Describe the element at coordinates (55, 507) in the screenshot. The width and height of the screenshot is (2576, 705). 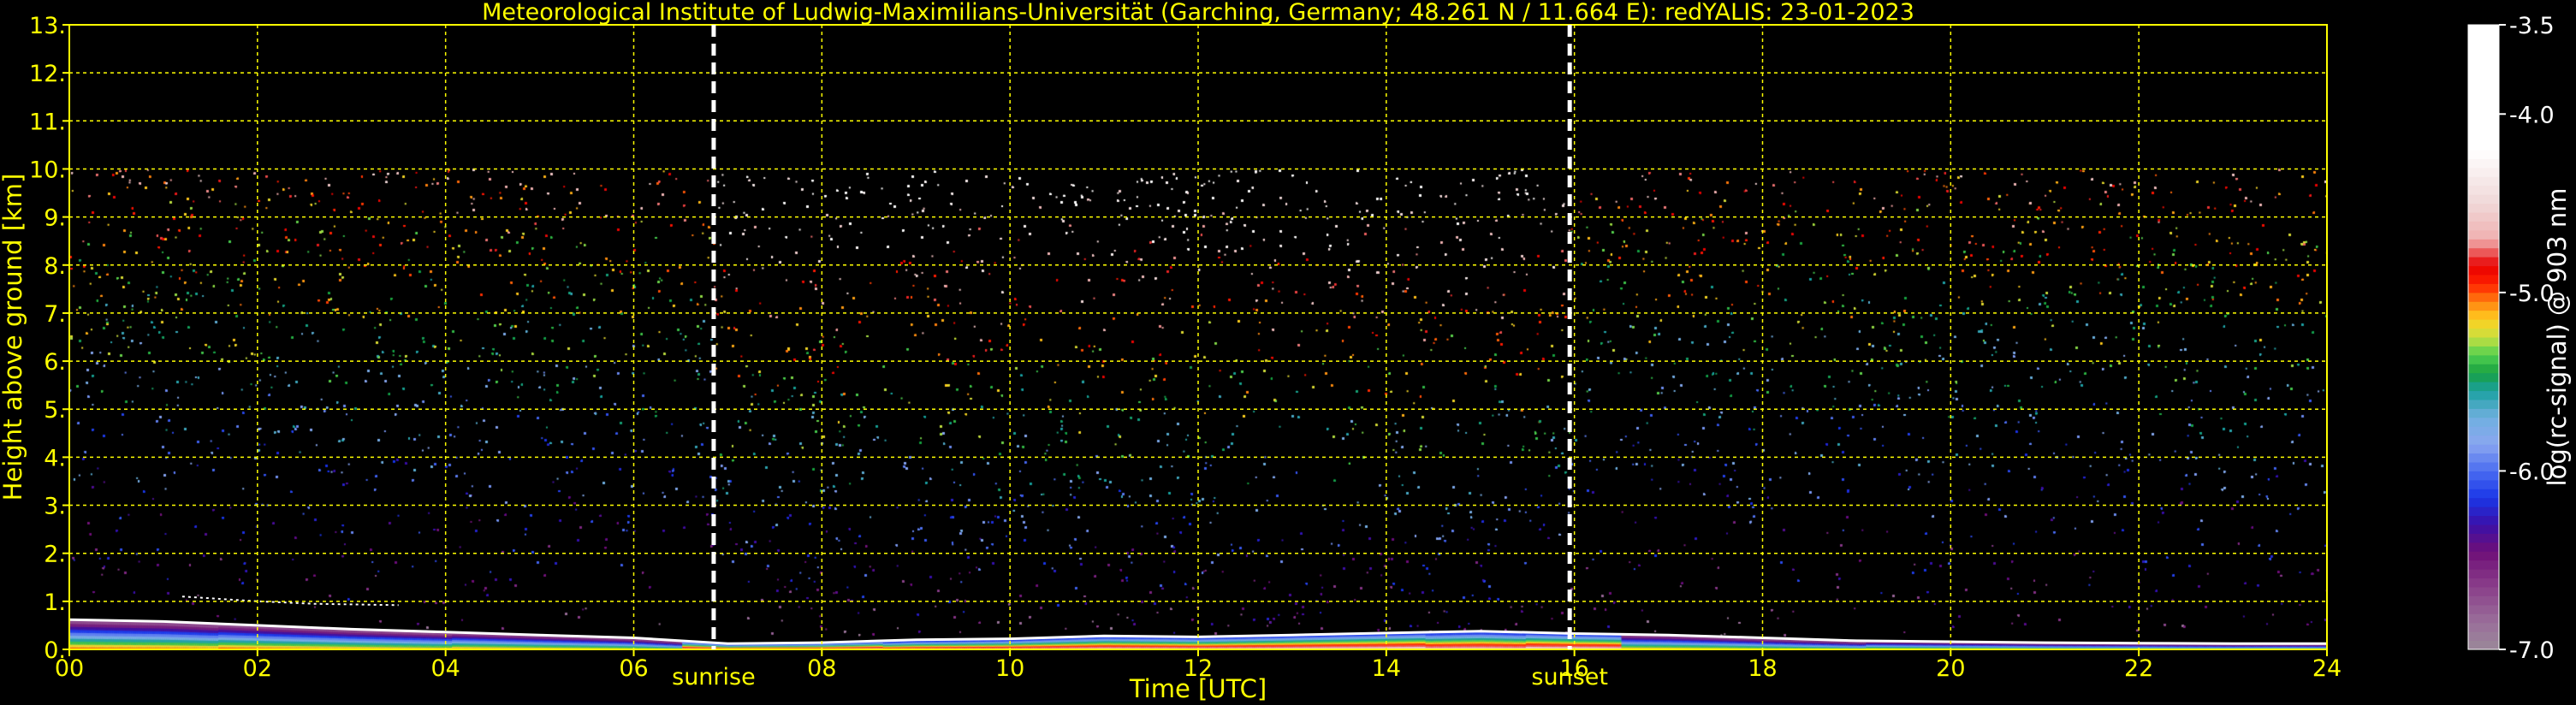
I see `y-tick-label: 3.` at that location.